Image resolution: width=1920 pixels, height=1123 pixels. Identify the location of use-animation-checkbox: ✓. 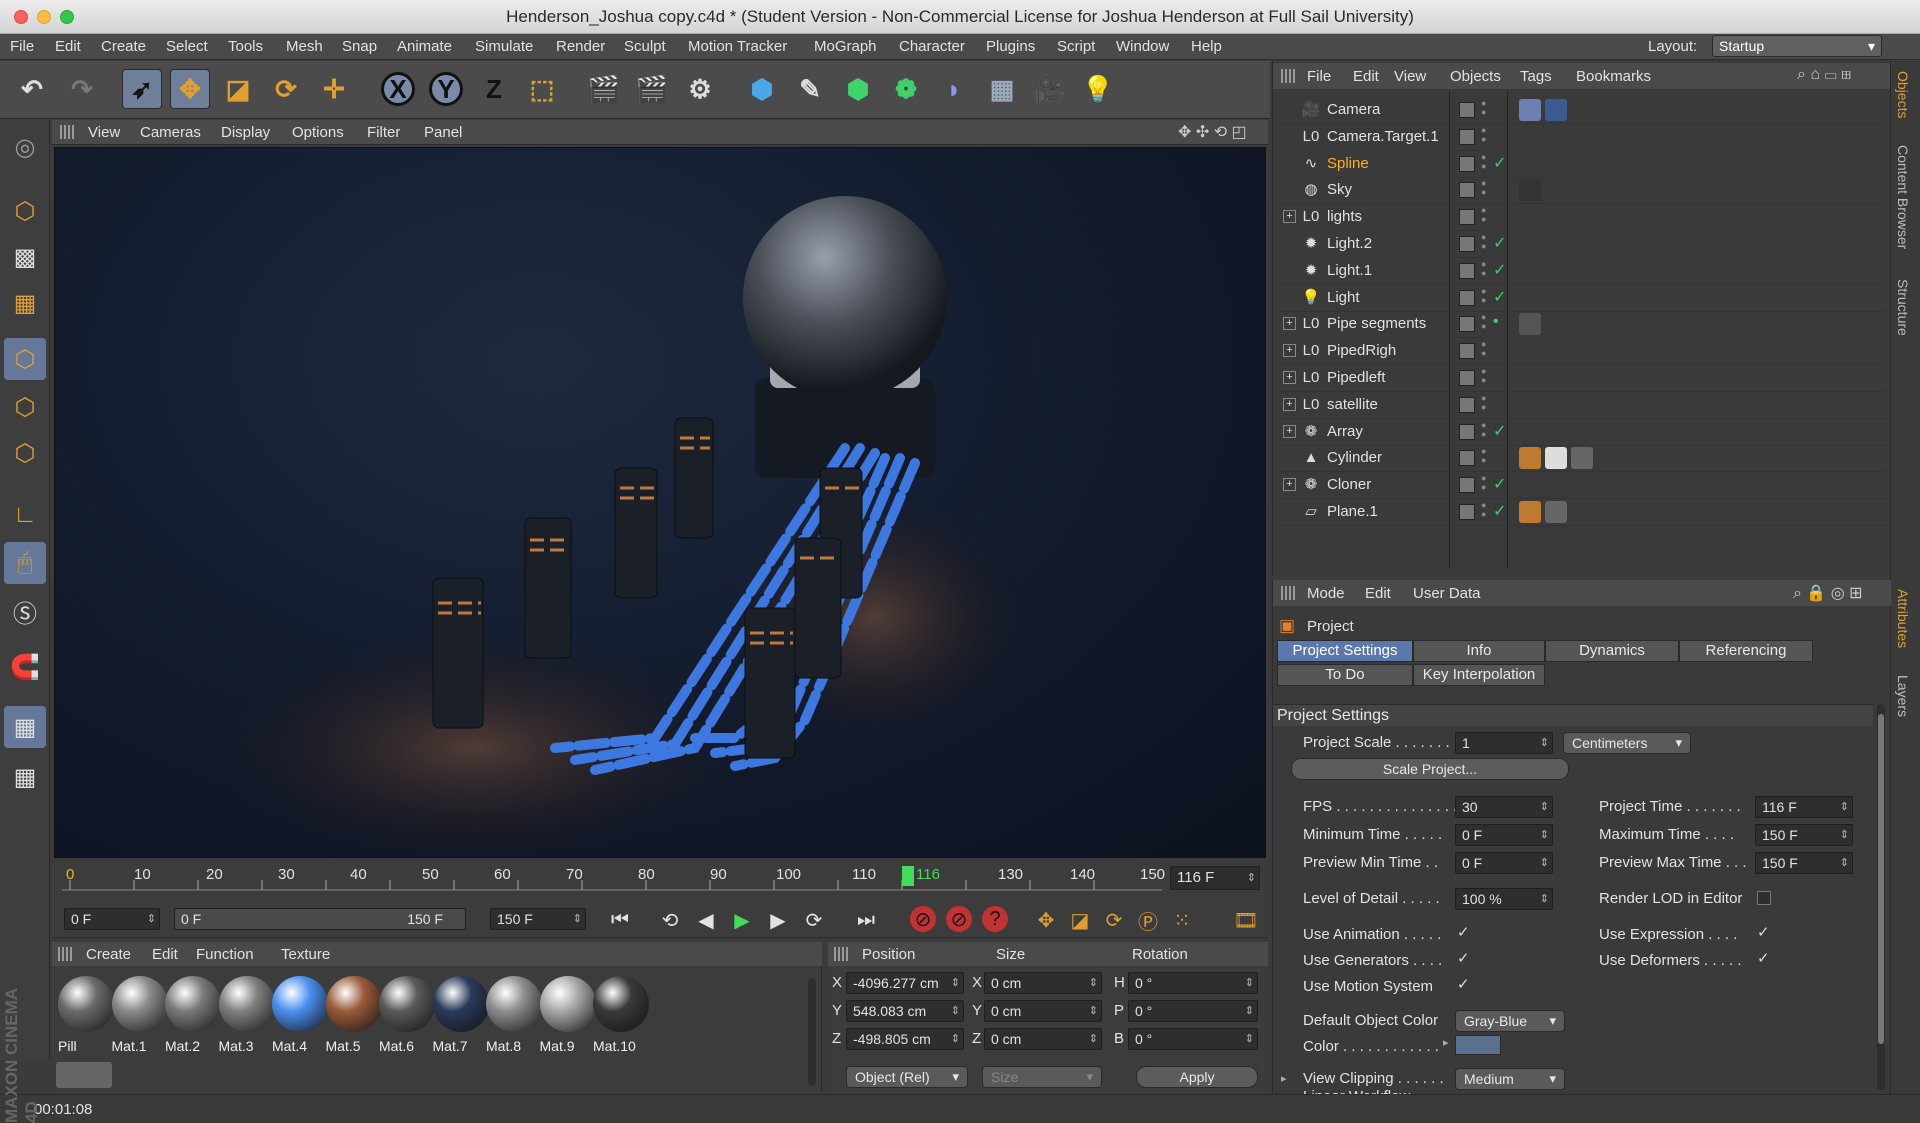
(1464, 932).